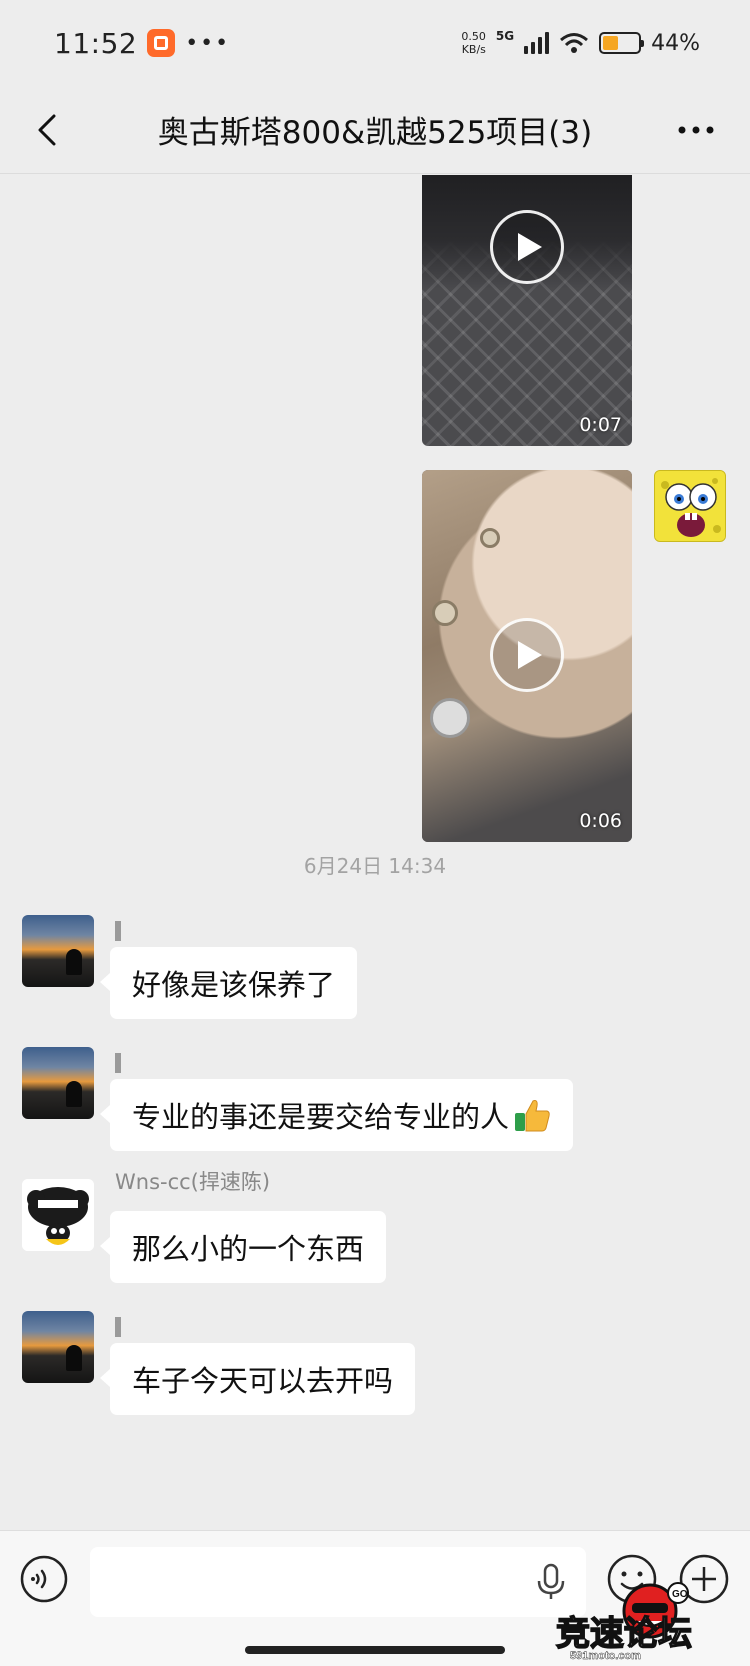 The image size is (750, 1666). Describe the element at coordinates (696, 130) in the screenshot. I see `more-options-icon` at that location.